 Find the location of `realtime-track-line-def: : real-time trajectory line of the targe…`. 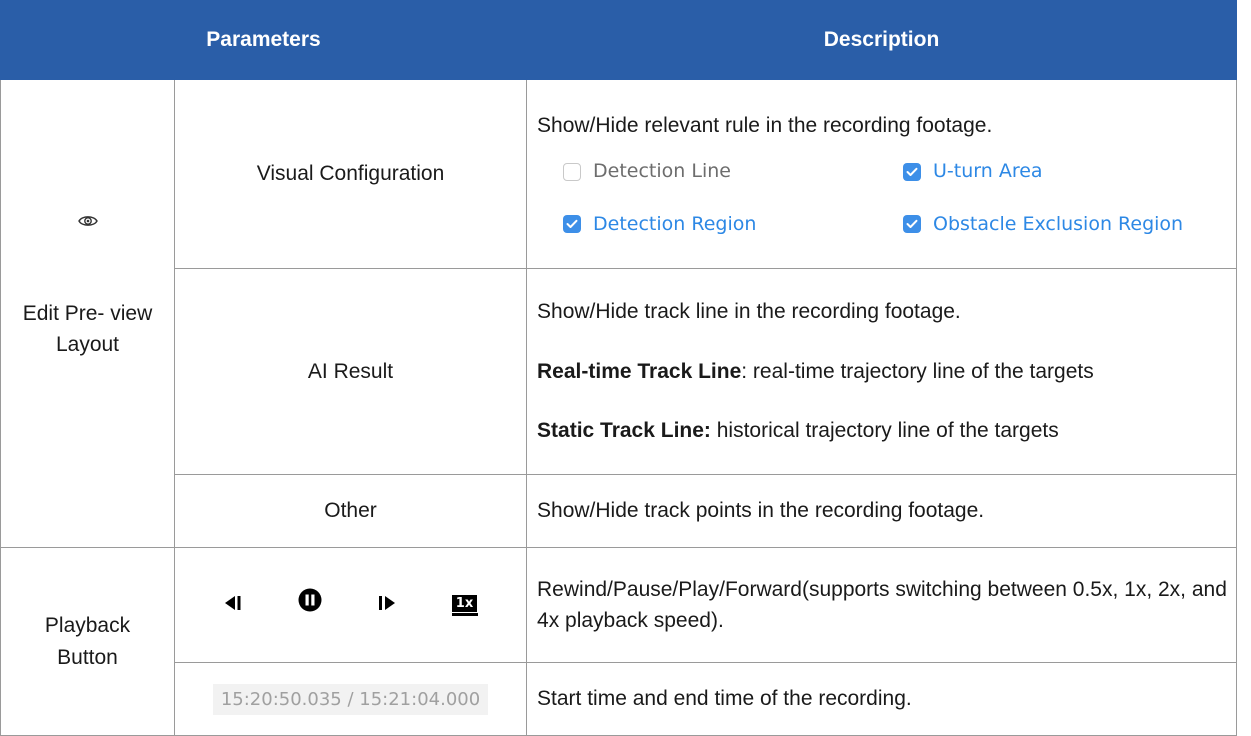

realtime-track-line-def: : real-time trajectory line of the targe… is located at coordinates (917, 371).